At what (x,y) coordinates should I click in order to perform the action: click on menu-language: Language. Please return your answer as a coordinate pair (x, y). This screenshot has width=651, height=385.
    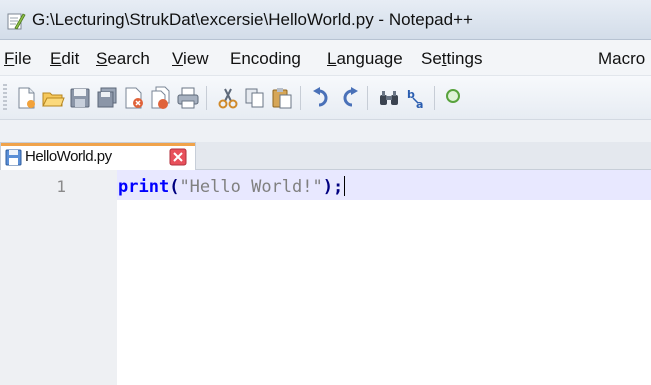
    Looking at the image, I should click on (365, 59).